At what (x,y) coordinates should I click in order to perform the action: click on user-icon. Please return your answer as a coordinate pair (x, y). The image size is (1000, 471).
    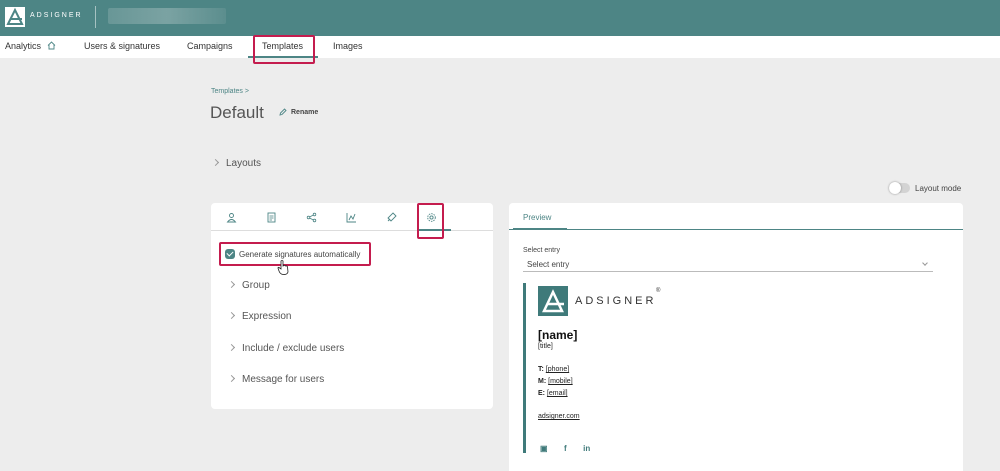
    Looking at the image, I should click on (231, 217).